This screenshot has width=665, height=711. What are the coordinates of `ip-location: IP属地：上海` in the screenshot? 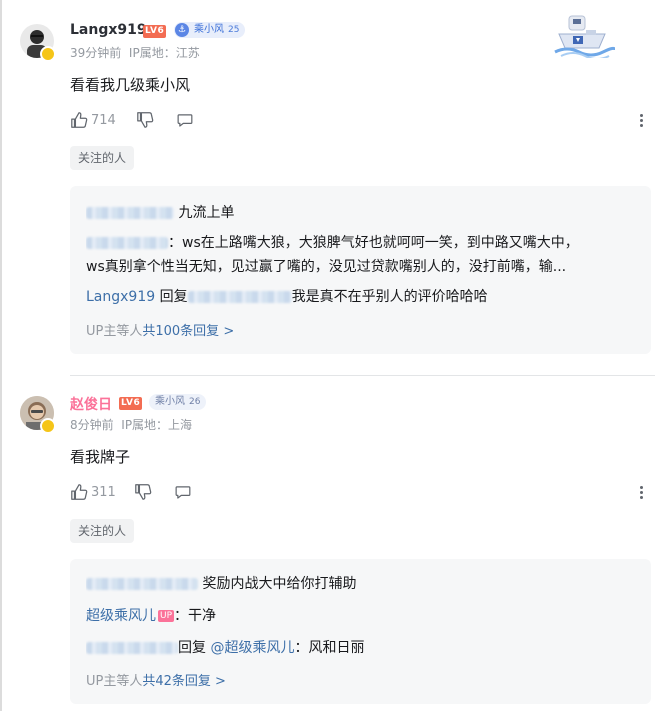 It's located at (157, 425).